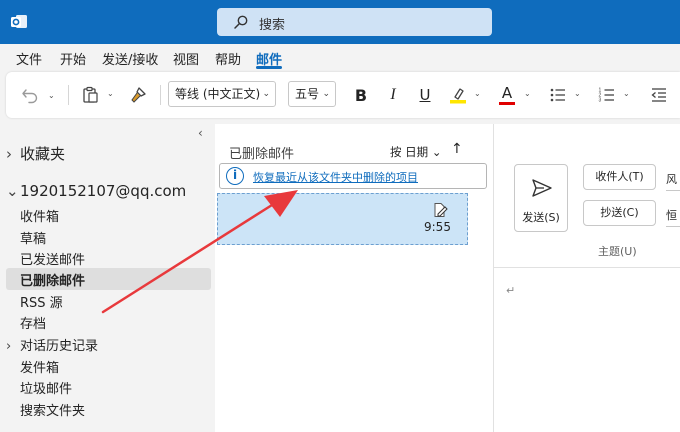 The height and width of the screenshot is (432, 680). I want to click on draft-edit-icon, so click(441, 210).